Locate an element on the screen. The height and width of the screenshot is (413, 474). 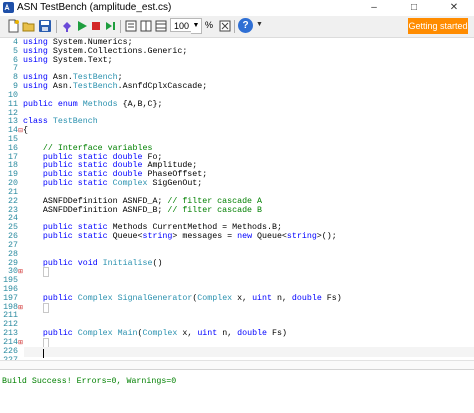
code-line: 14 ⊟{ is located at coordinates (237, 130).